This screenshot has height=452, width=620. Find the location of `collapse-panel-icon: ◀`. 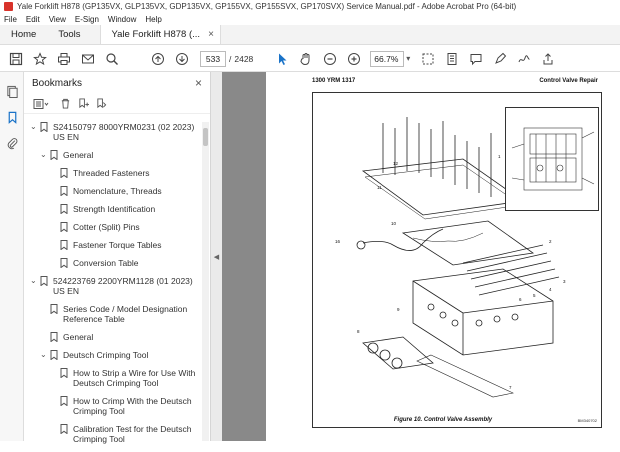

collapse-panel-icon: ◀ is located at coordinates (216, 257).